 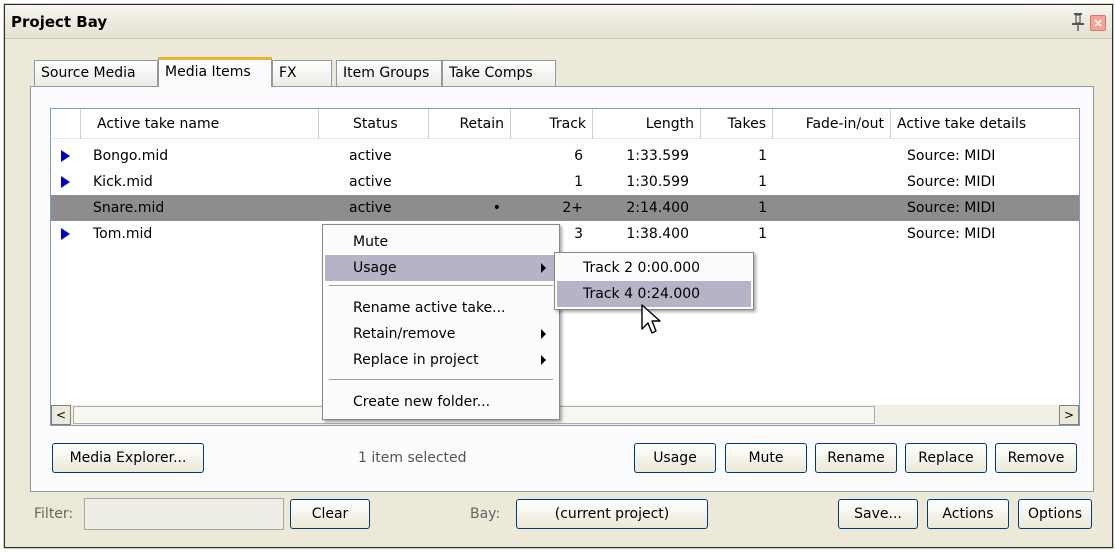 What do you see at coordinates (856, 458) in the screenshot?
I see `rename-button: Rename` at bounding box center [856, 458].